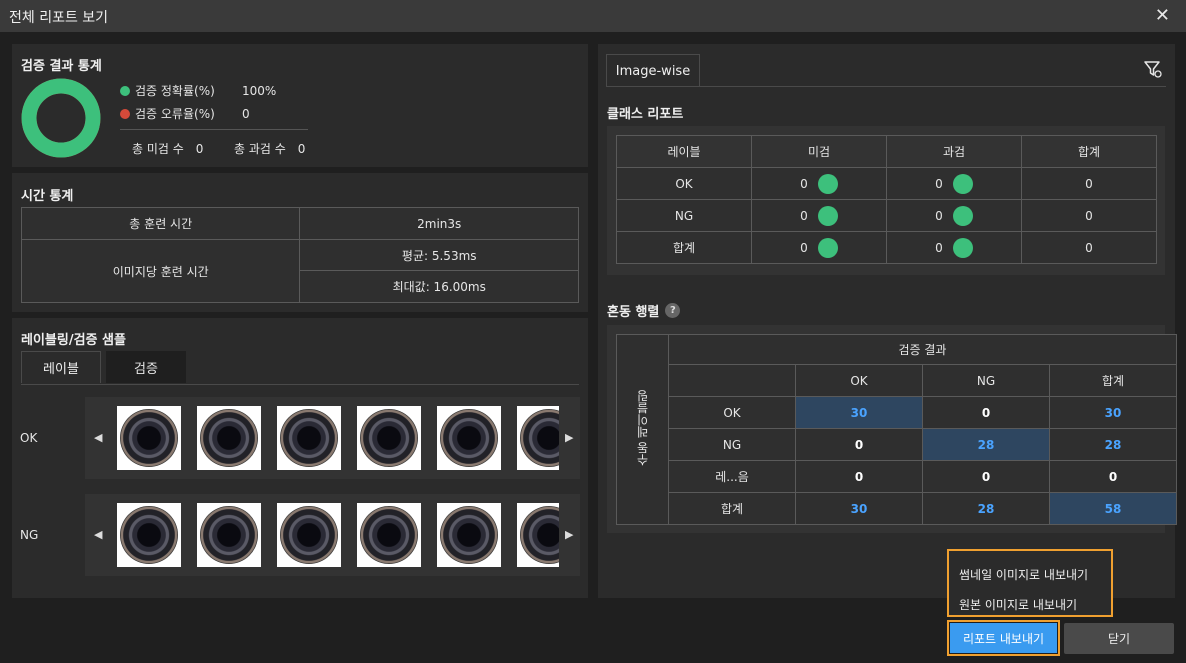 This screenshot has width=1186, height=663. I want to click on class-report-table: 레이블 미검 과검 합계 OK 0 0 0 NG 0 0 0 합계 0 0 0, so click(886, 199).